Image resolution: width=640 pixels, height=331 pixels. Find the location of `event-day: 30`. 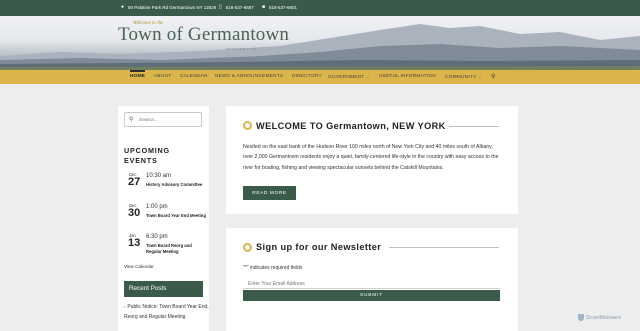

event-day: 30 is located at coordinates (134, 213).